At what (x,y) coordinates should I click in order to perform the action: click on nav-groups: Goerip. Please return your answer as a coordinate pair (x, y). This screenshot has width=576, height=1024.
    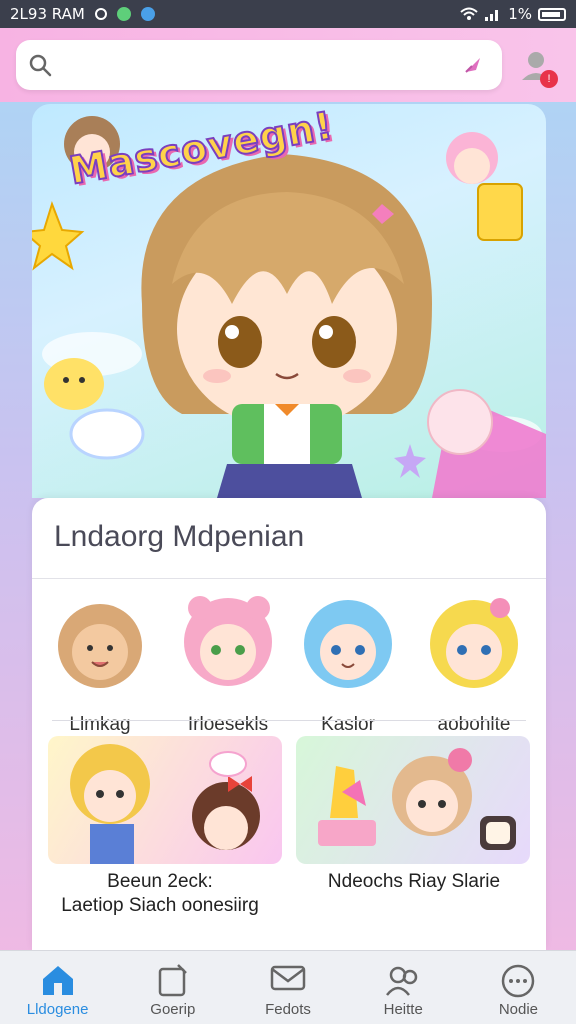
    Looking at the image, I should click on (172, 987).